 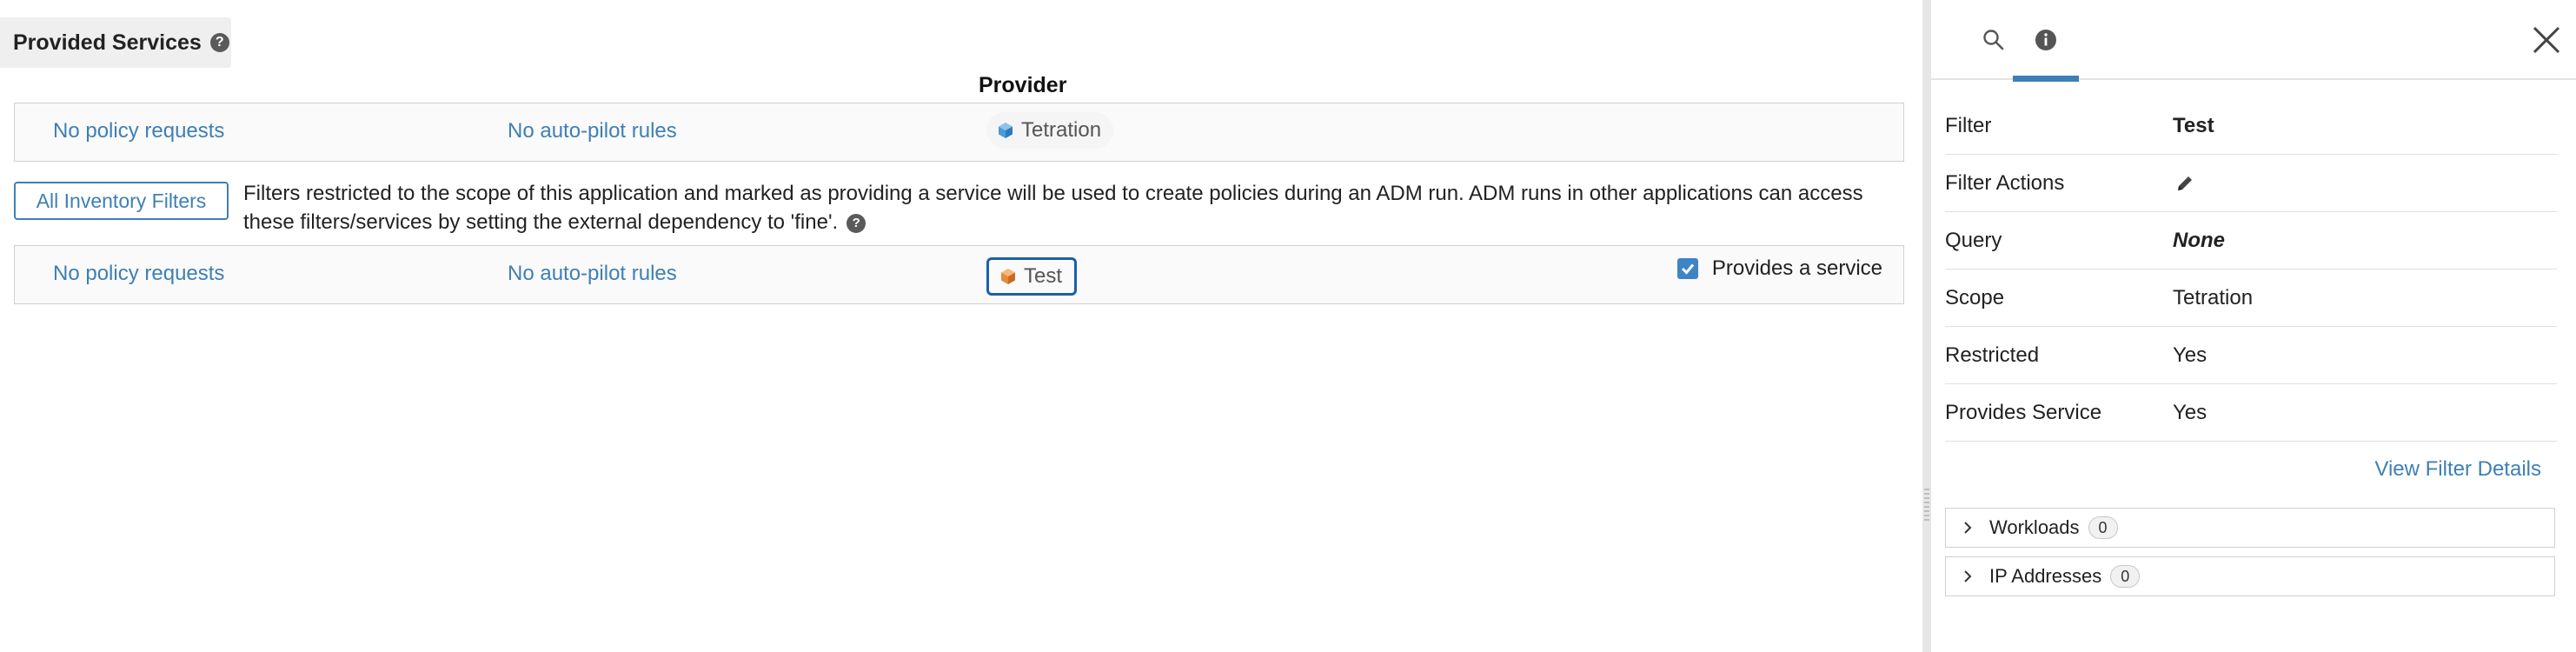 I want to click on provider-chip-tetration: Tetration, so click(x=1050, y=130).